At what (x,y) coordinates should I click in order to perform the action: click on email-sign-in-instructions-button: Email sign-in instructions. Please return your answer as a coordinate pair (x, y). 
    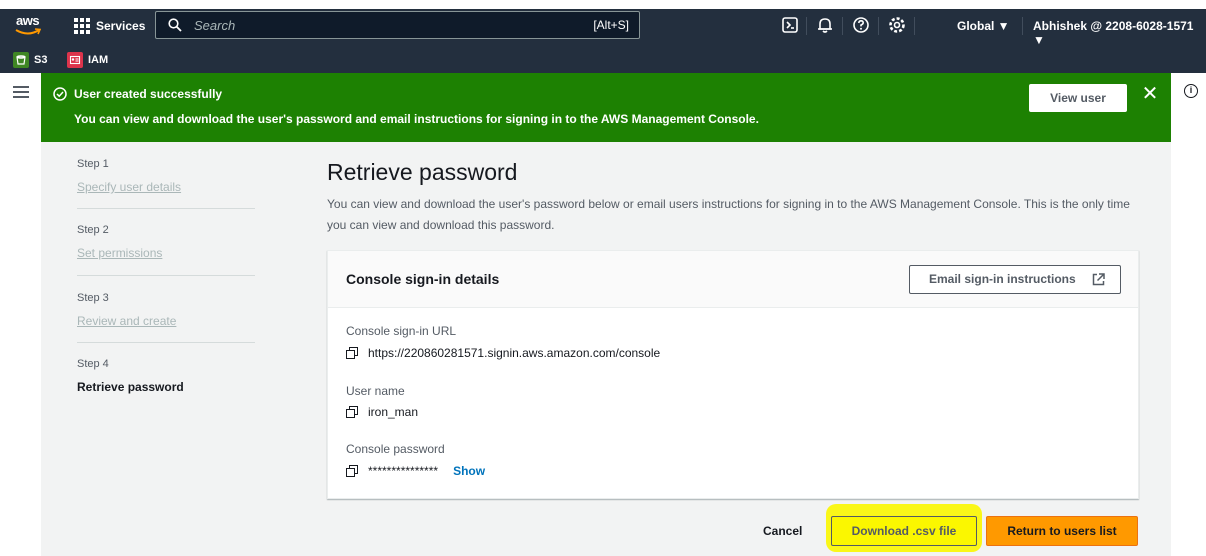
    Looking at the image, I should click on (1015, 279).